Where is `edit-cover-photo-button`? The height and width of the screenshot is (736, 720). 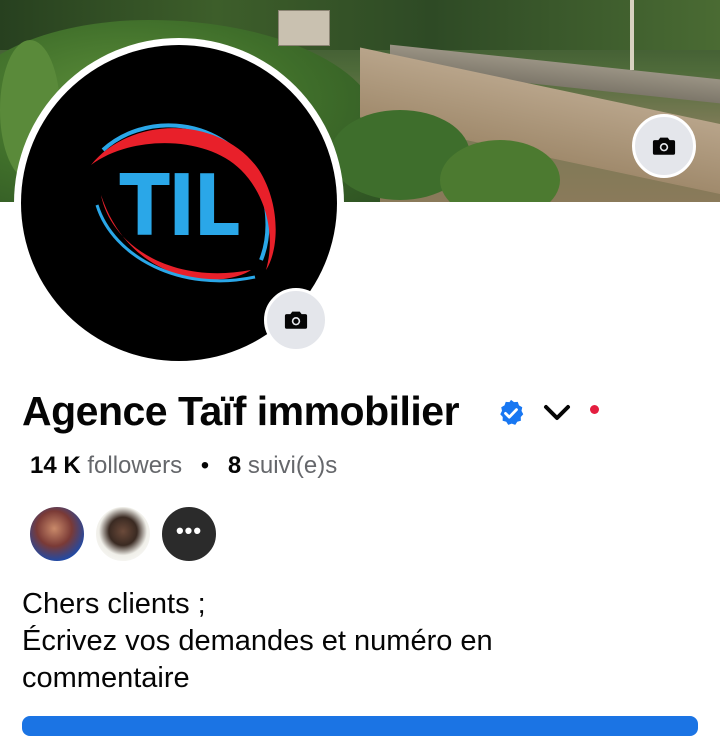
edit-cover-photo-button is located at coordinates (664, 146).